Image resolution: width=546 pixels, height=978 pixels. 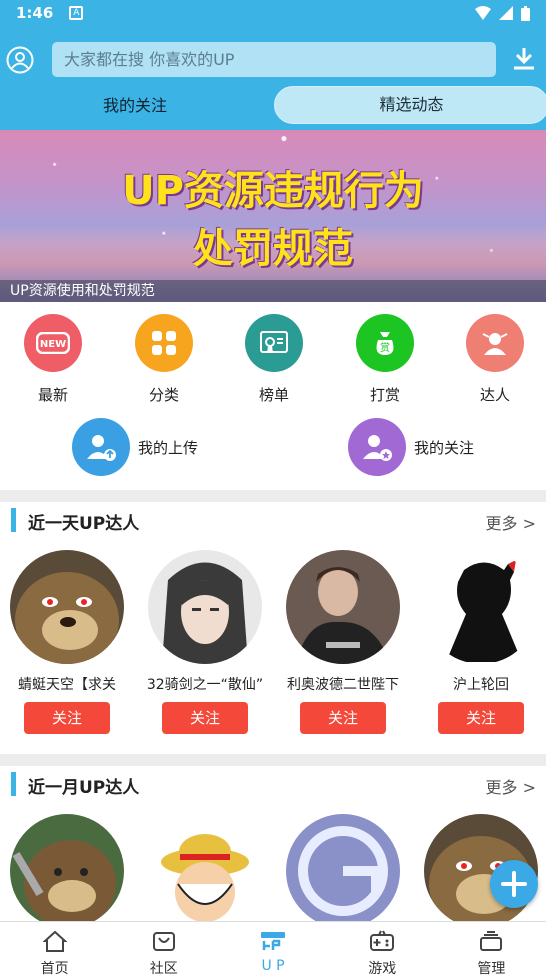 What do you see at coordinates (495, 343) in the screenshot?
I see `expert-icon` at bounding box center [495, 343].